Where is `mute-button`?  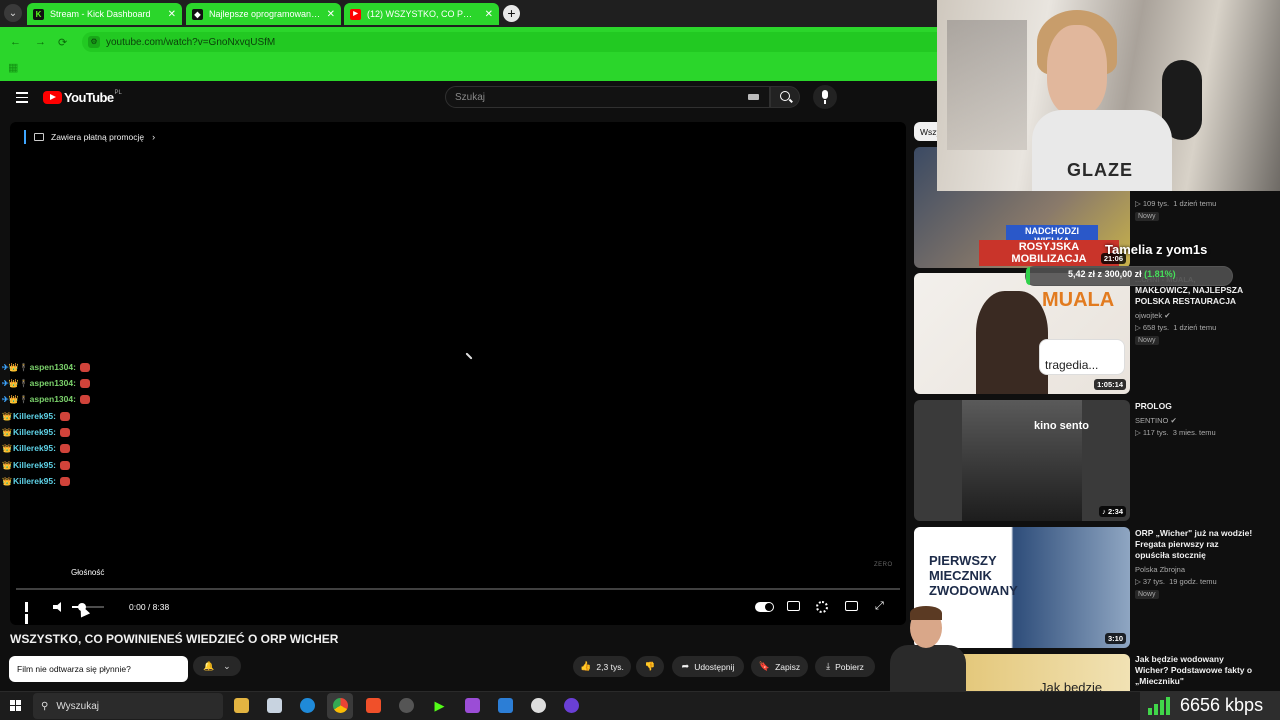 mute-button is located at coordinates (59, 607).